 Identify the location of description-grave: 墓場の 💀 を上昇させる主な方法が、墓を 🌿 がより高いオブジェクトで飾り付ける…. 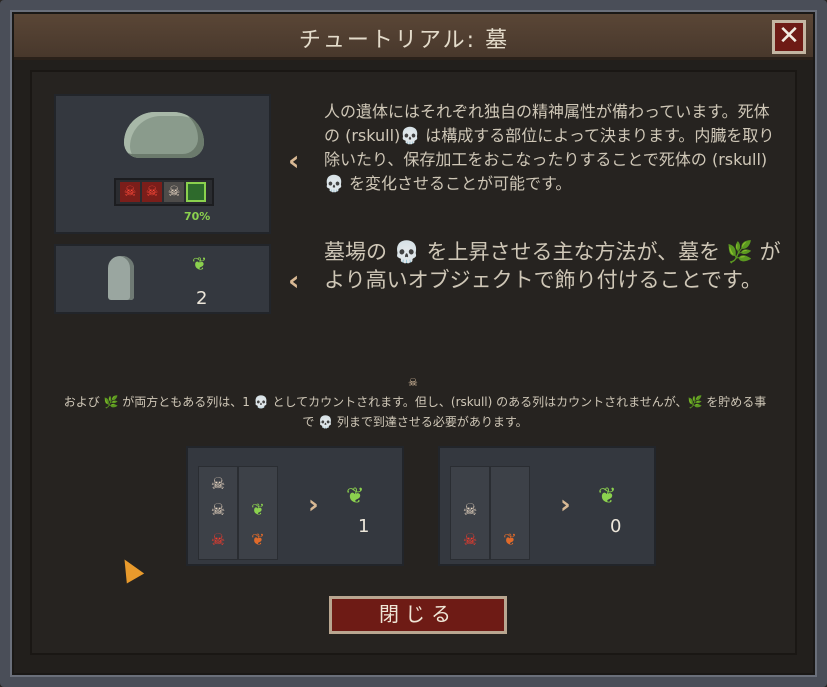
(552, 266).